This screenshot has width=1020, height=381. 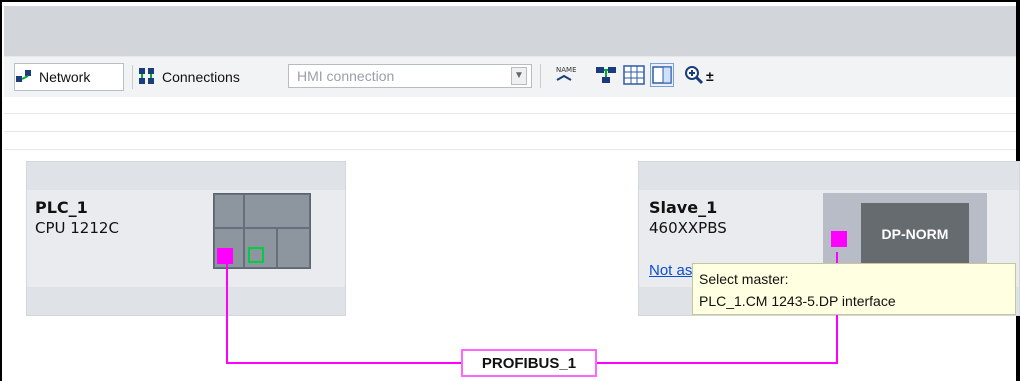 What do you see at coordinates (519, 76) in the screenshot?
I see `chevron-down-icon: ▼` at bounding box center [519, 76].